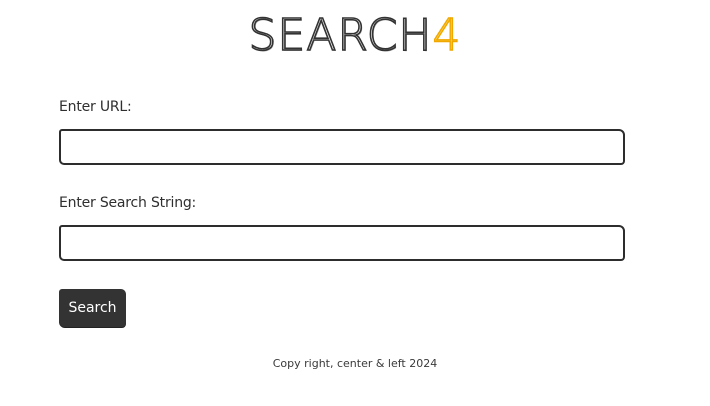 Image resolution: width=710 pixels, height=406 pixels. I want to click on site-logo: SEARCH4, so click(355, 35).